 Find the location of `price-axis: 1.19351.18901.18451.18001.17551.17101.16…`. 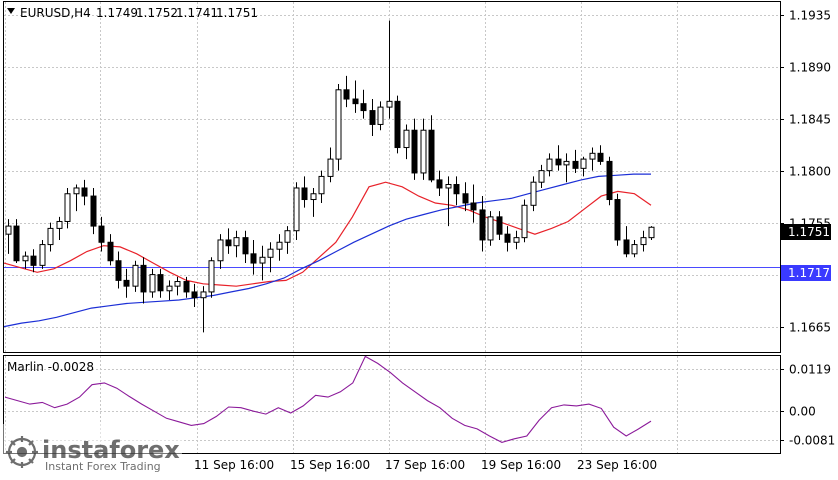

price-axis: 1.19351.18901.18451.18001.17551.17101.16… is located at coordinates (805, 172).